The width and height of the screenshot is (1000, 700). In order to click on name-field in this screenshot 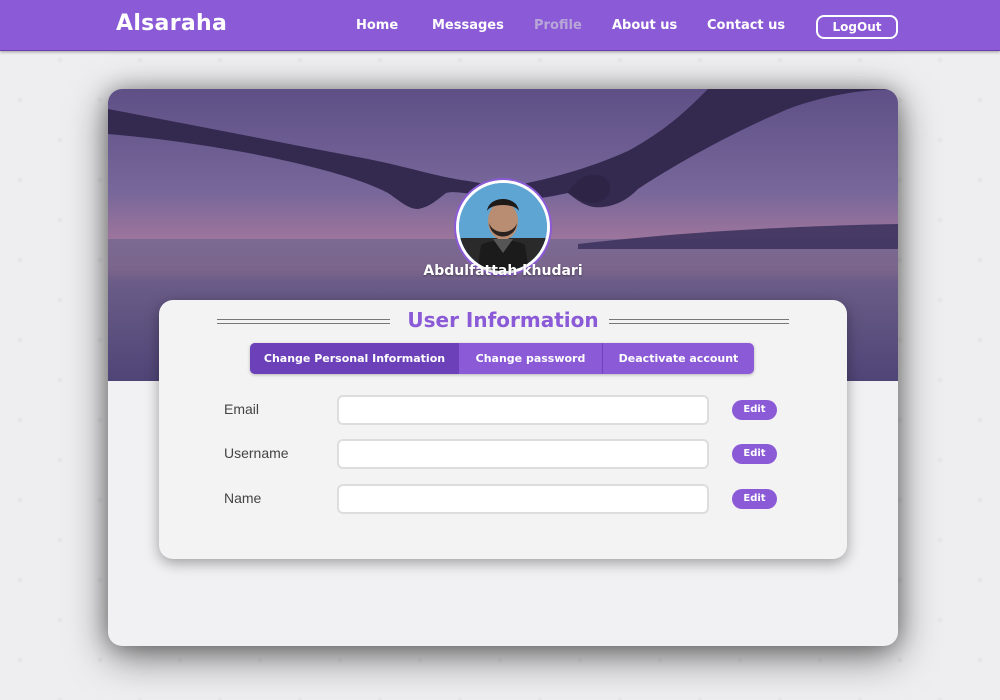, I will do `click(523, 499)`.